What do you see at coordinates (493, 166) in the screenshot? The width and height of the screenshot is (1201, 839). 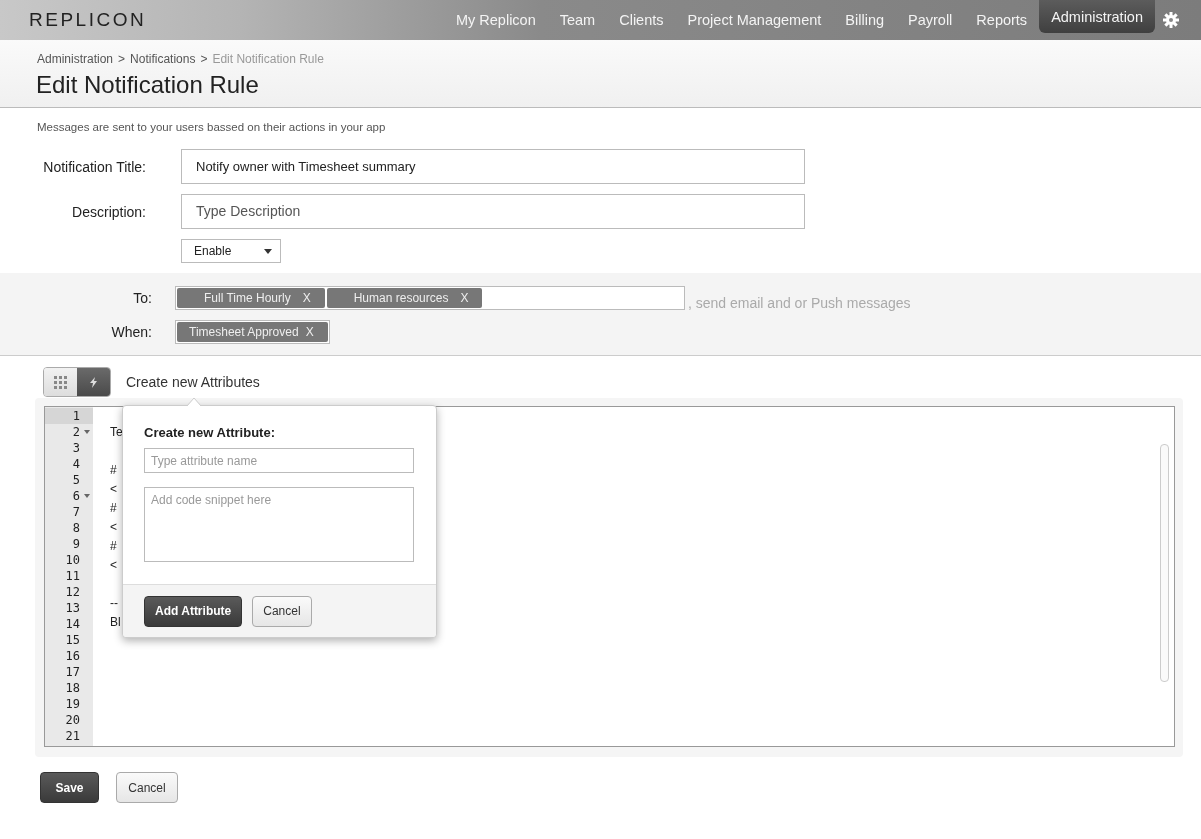 I see `title-field: Notify owner with Timesheet summary` at bounding box center [493, 166].